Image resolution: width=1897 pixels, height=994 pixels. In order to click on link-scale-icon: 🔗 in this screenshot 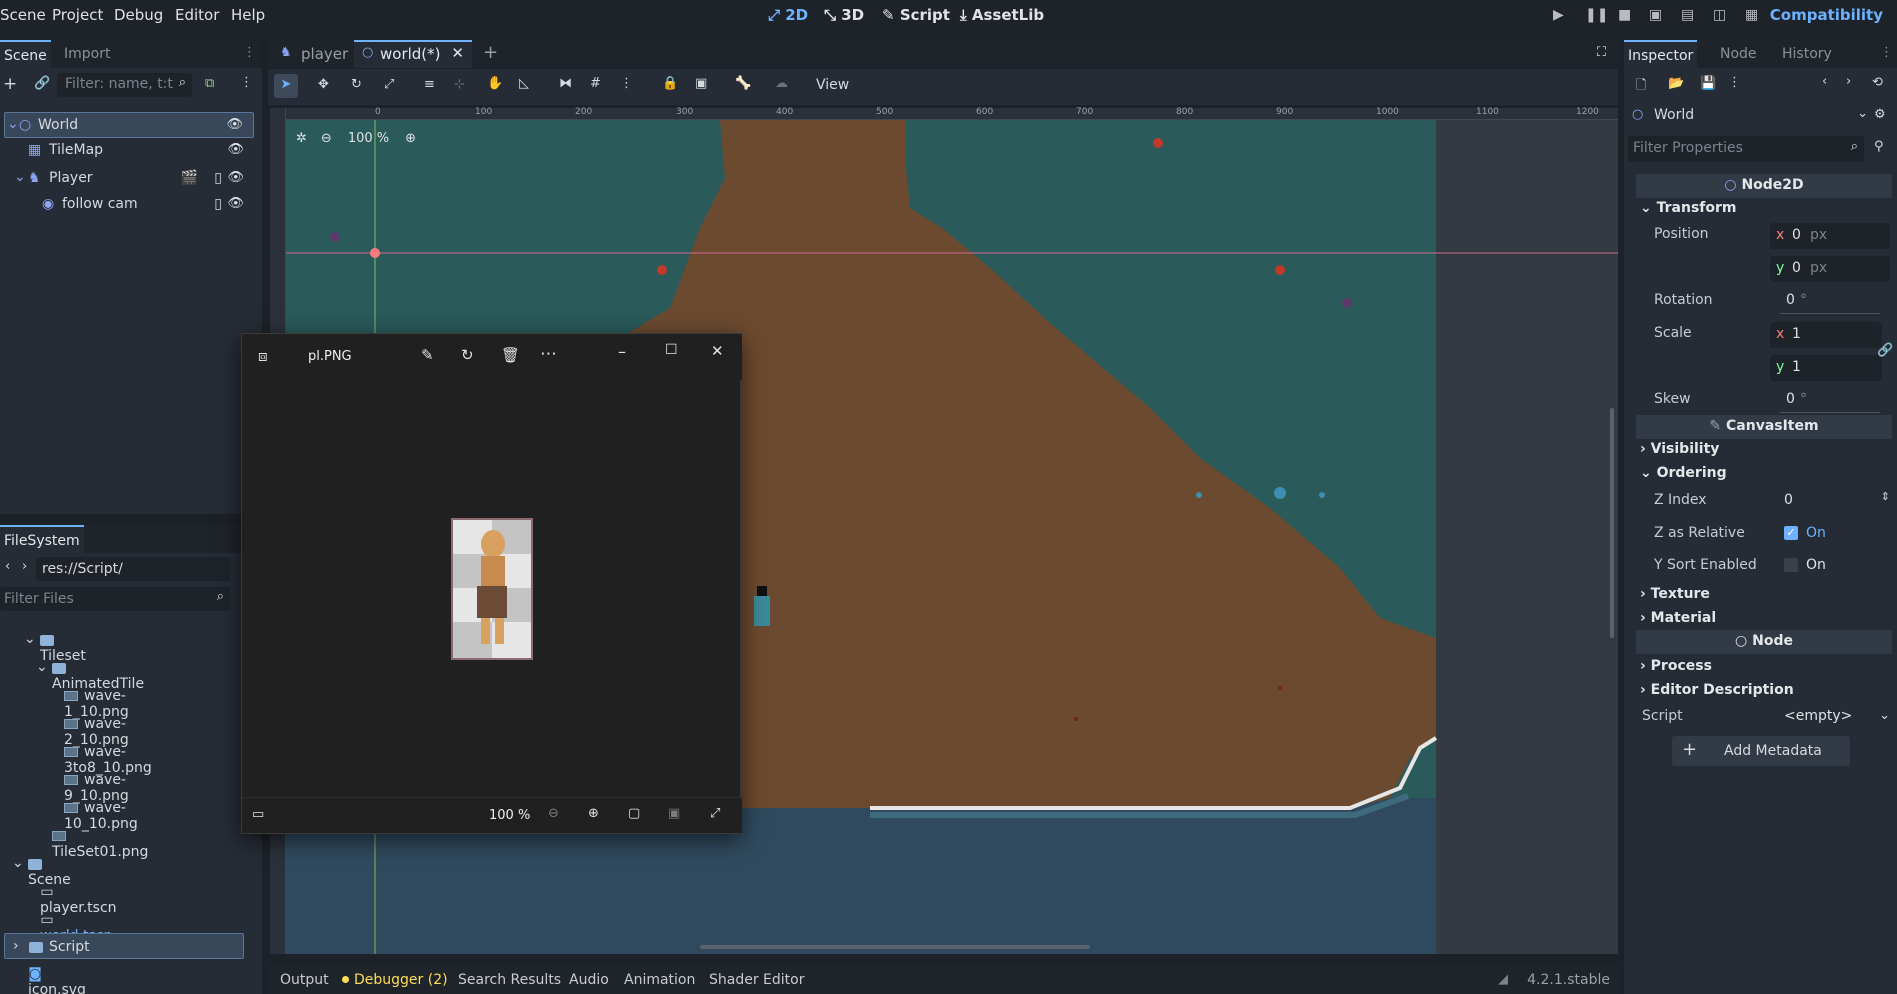, I will do `click(1885, 350)`.